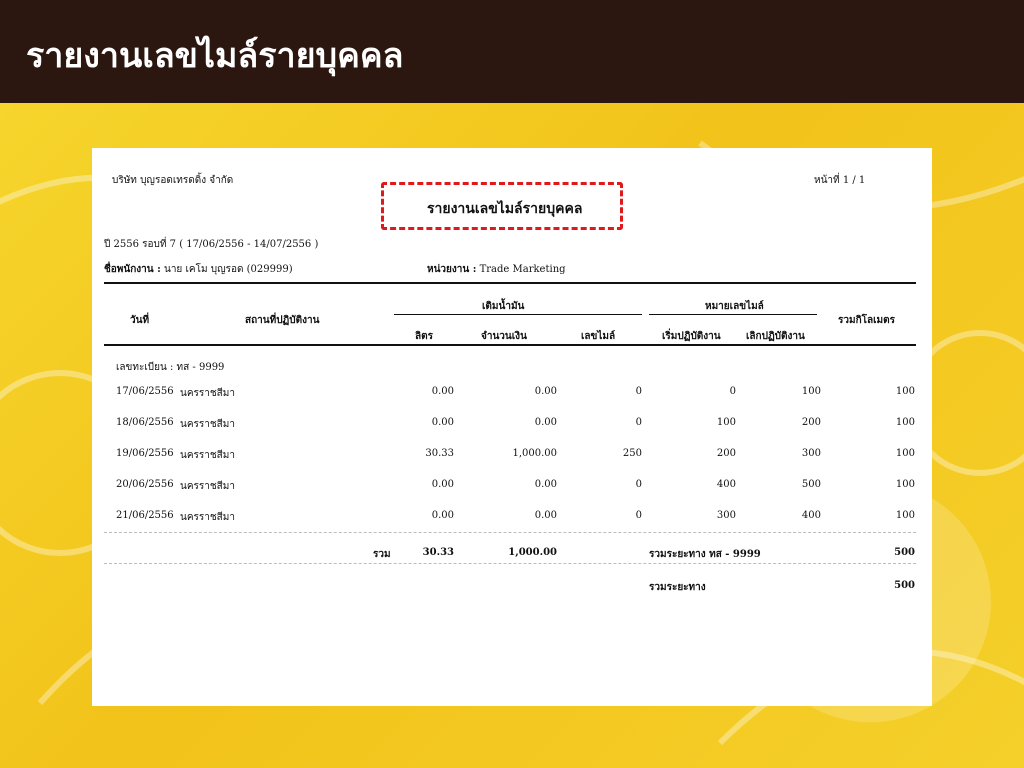 This screenshot has height=768, width=1024. Describe the element at coordinates (173, 180) in the screenshot. I see `company-name: บริษัท บุญรอดเทรดดิ้ง จำกัด` at that location.